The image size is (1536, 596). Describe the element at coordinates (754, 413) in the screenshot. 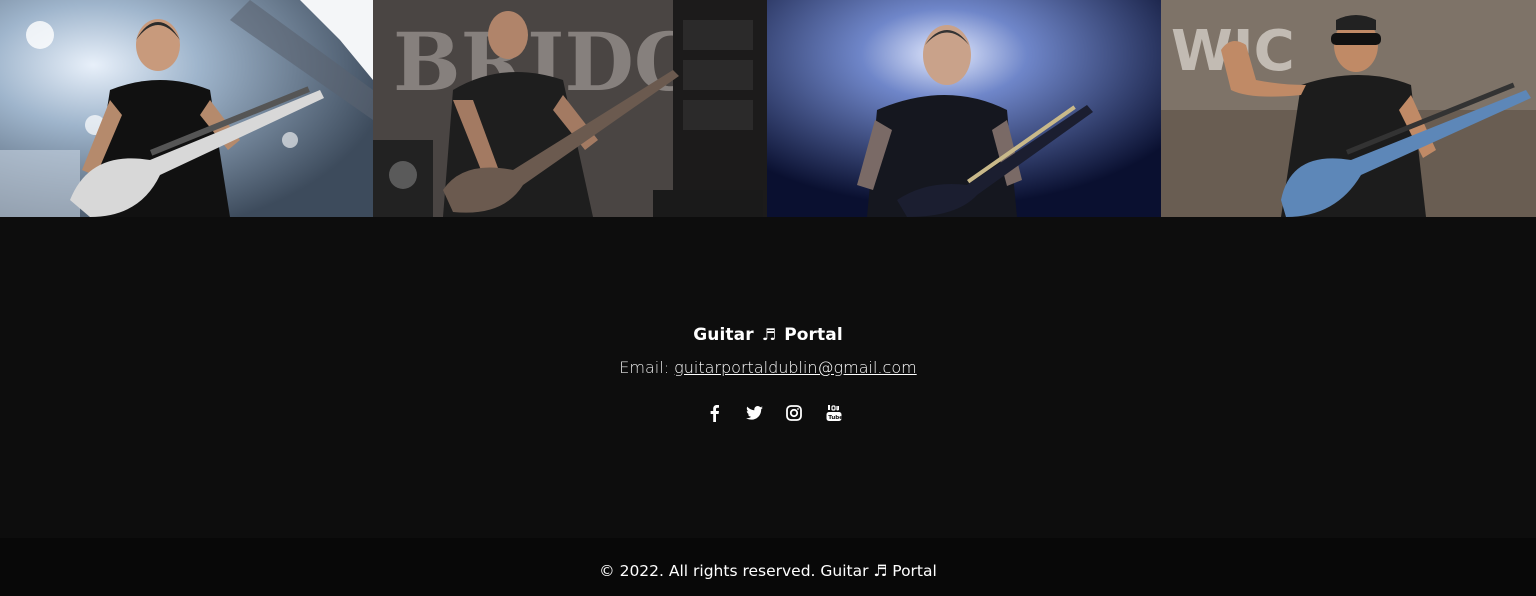

I see `twitter-icon` at that location.